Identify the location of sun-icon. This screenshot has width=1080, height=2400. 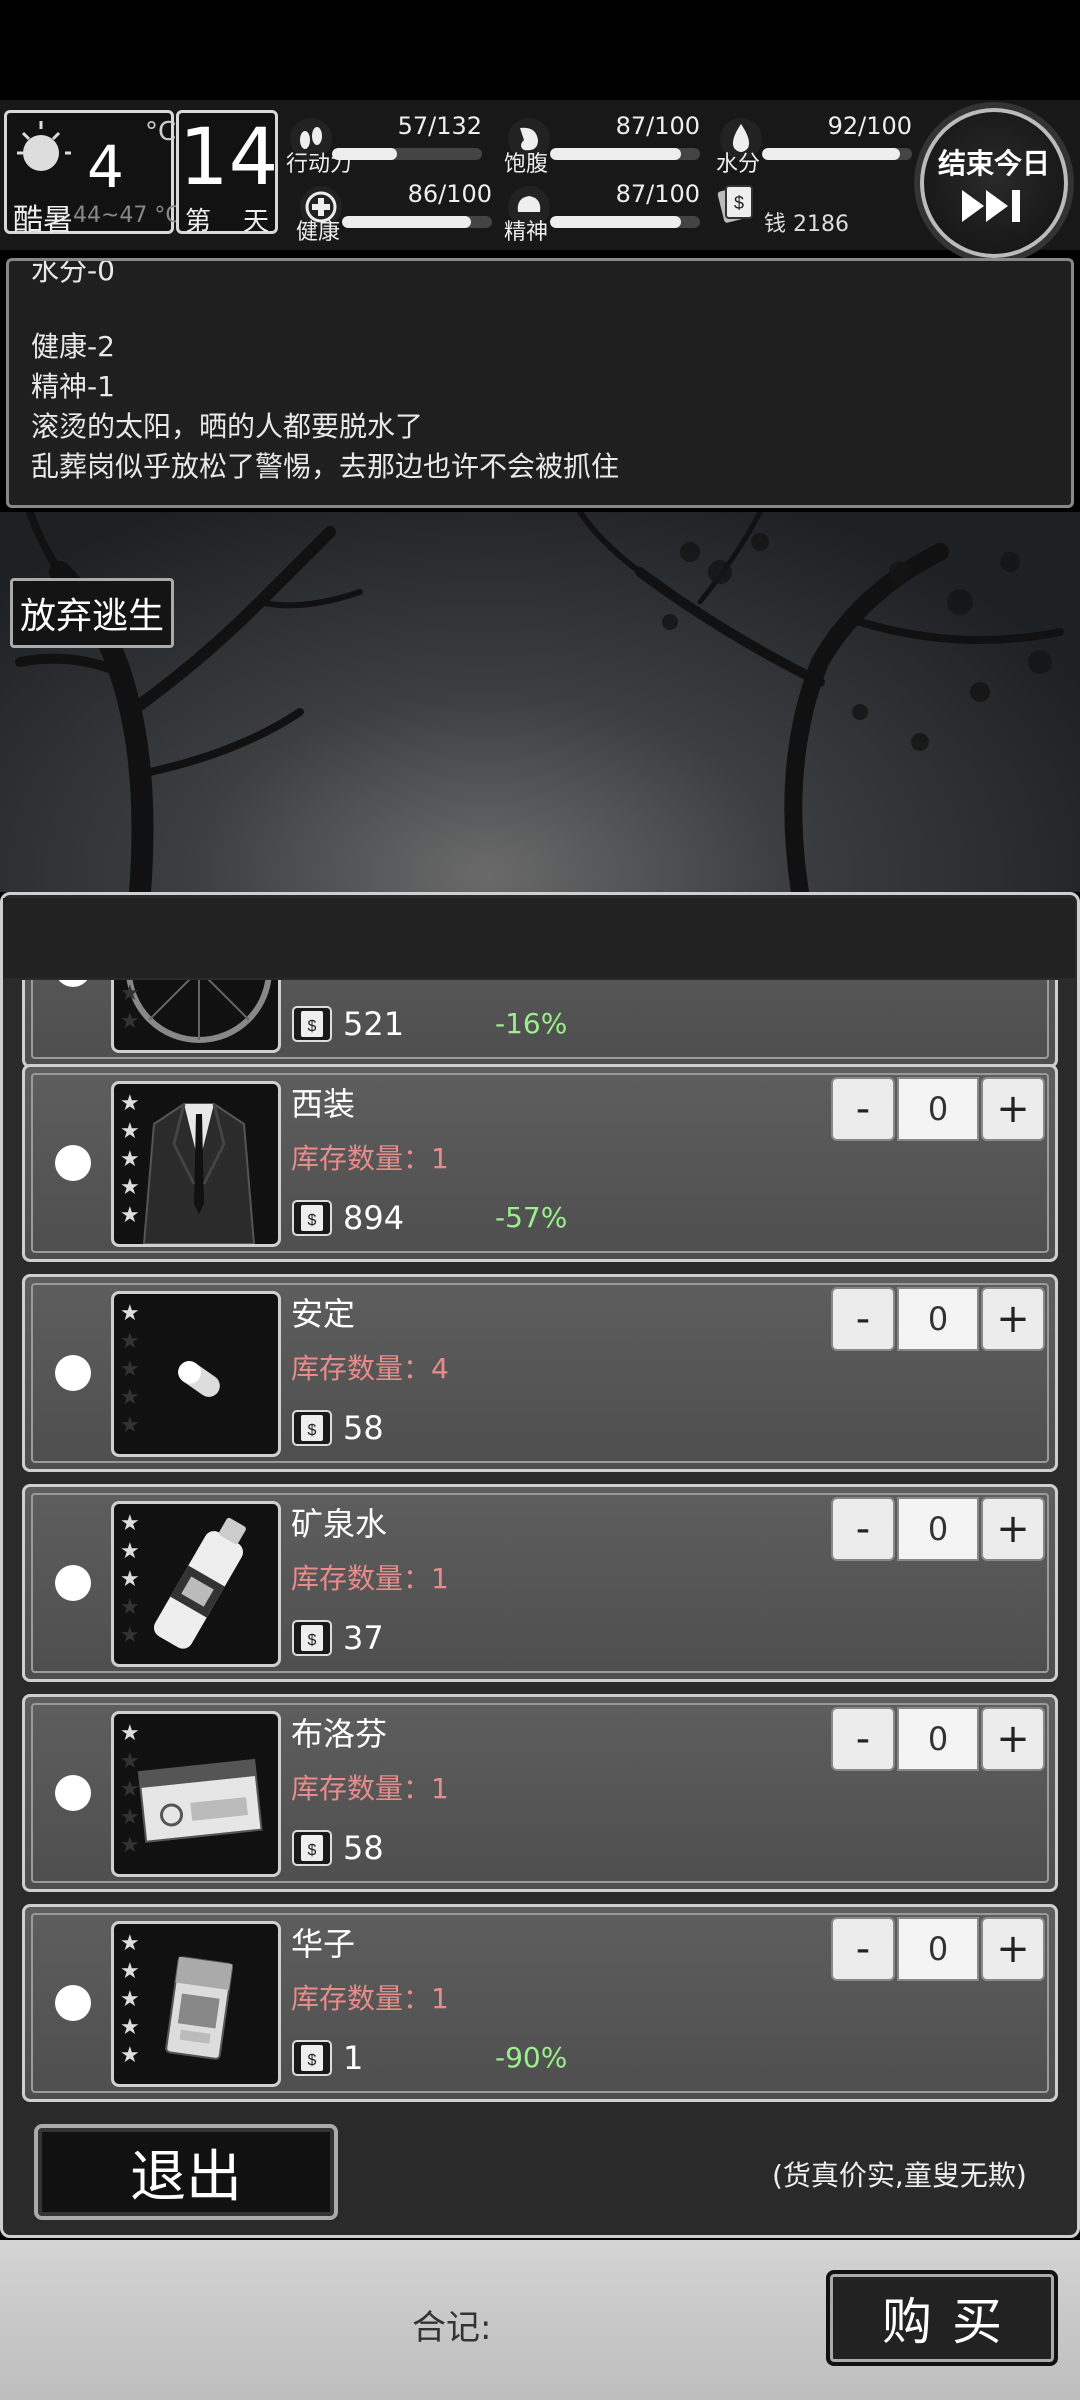
(44, 146).